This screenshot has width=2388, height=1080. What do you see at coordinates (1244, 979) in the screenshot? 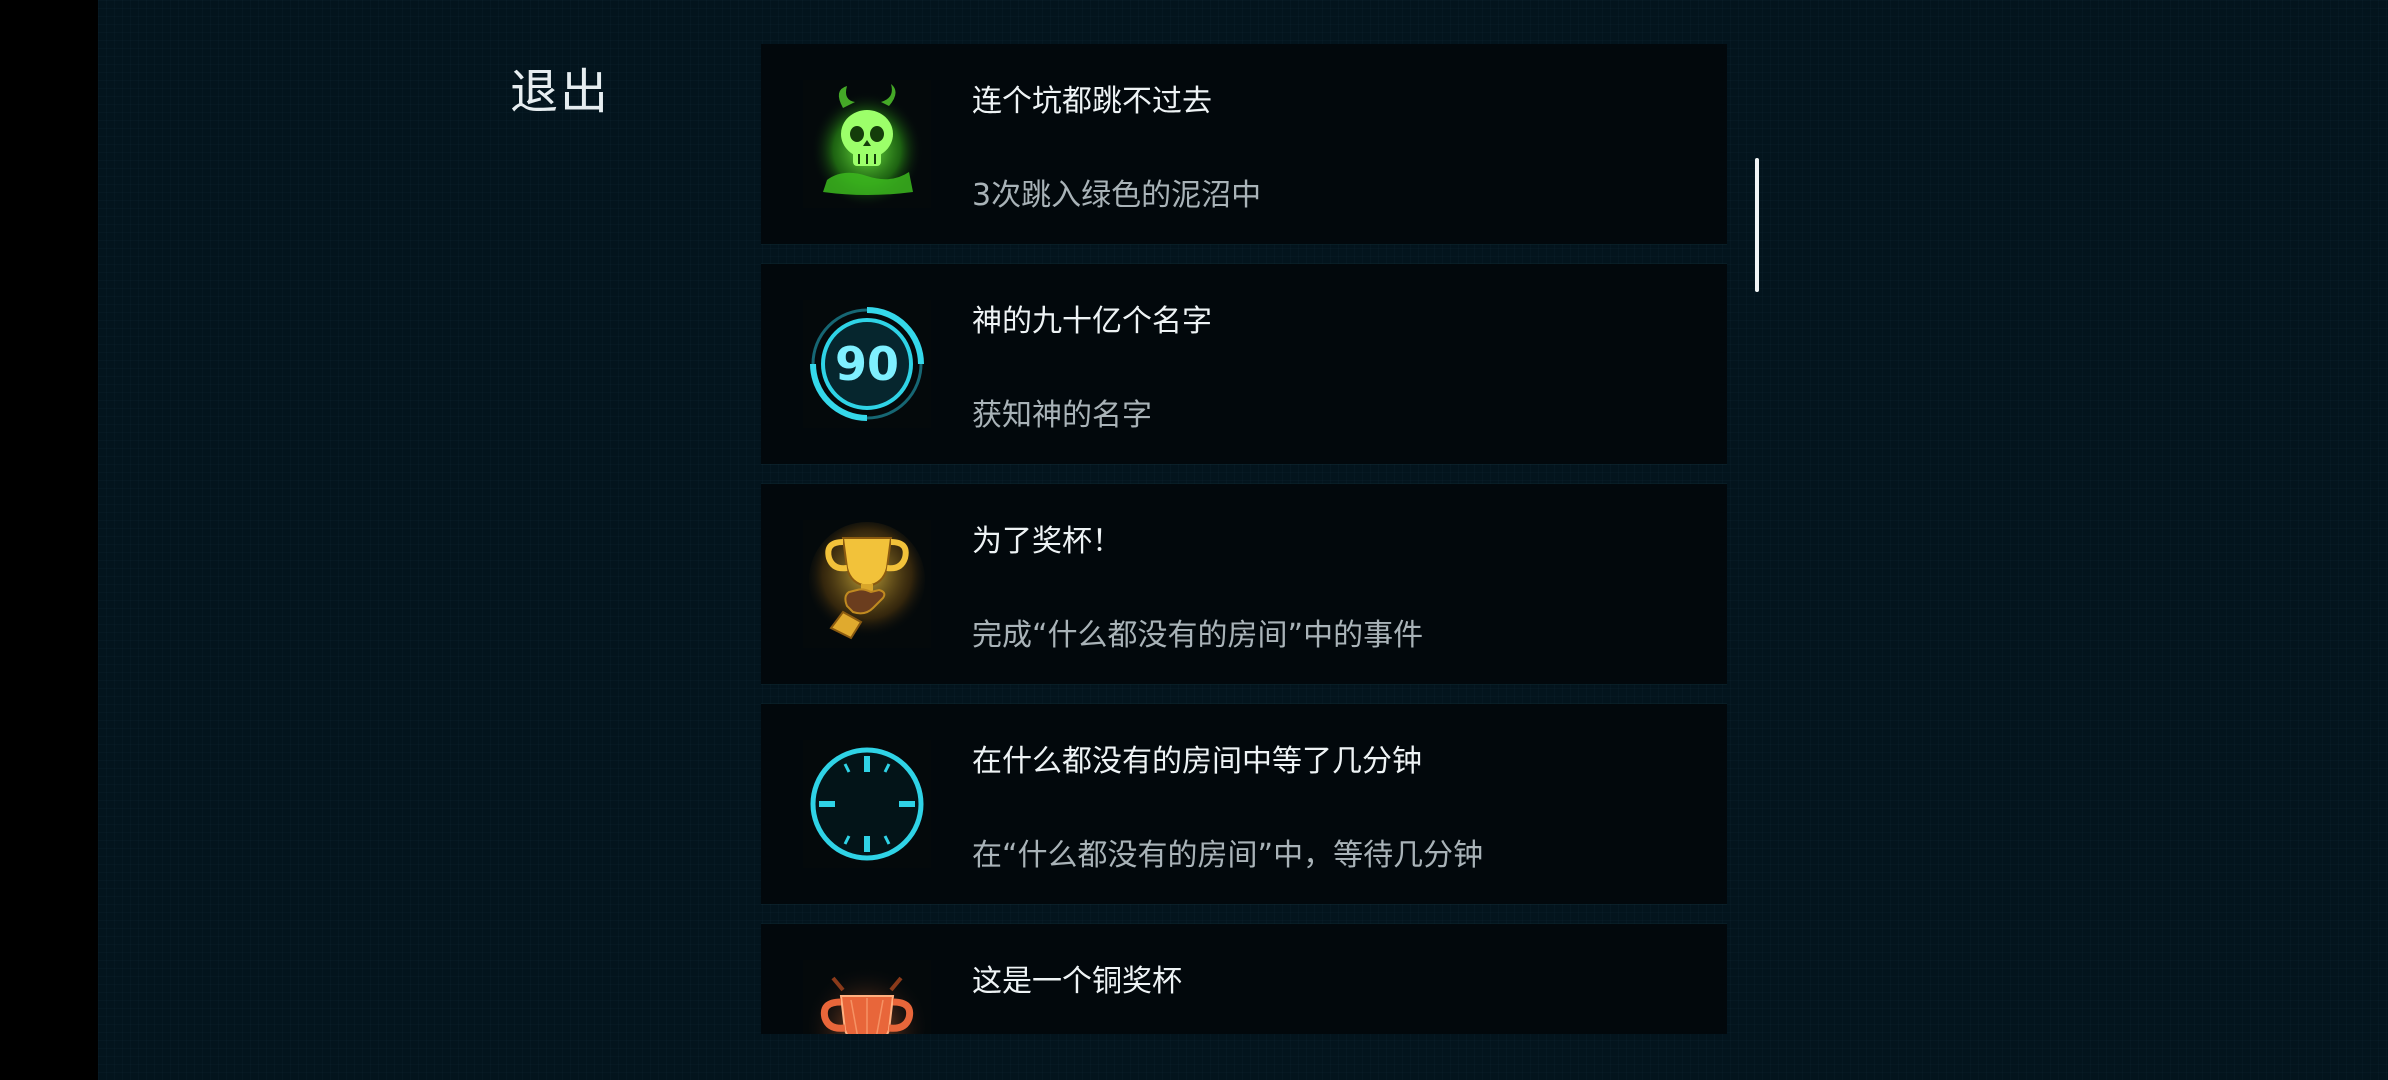
I see `achievement-card: 这是一个铜奖杯` at bounding box center [1244, 979].